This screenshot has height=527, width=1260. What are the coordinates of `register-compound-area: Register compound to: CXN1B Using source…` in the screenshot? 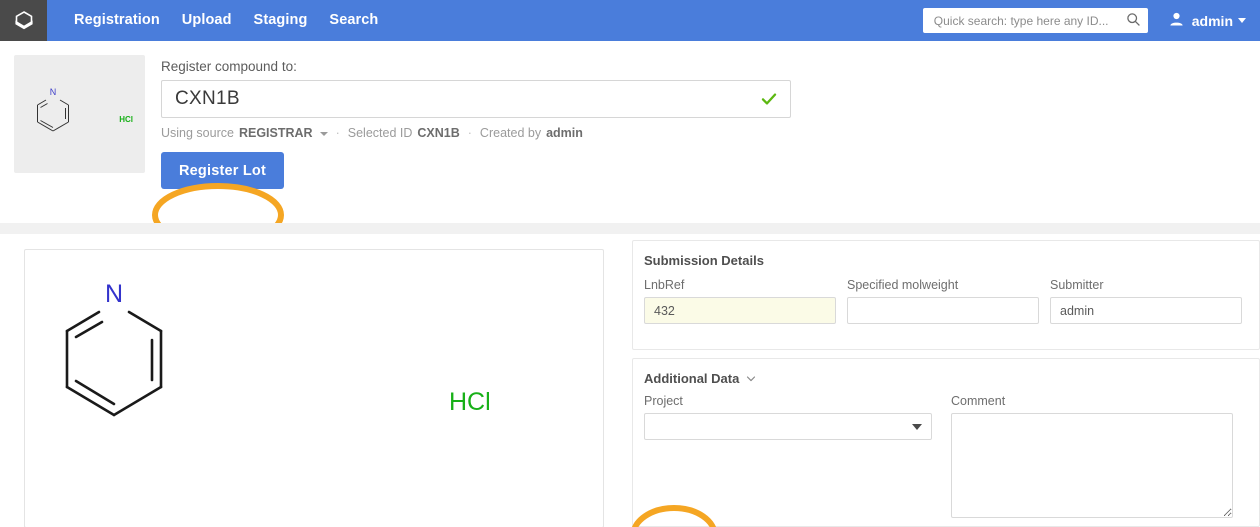 It's located at (476, 99).